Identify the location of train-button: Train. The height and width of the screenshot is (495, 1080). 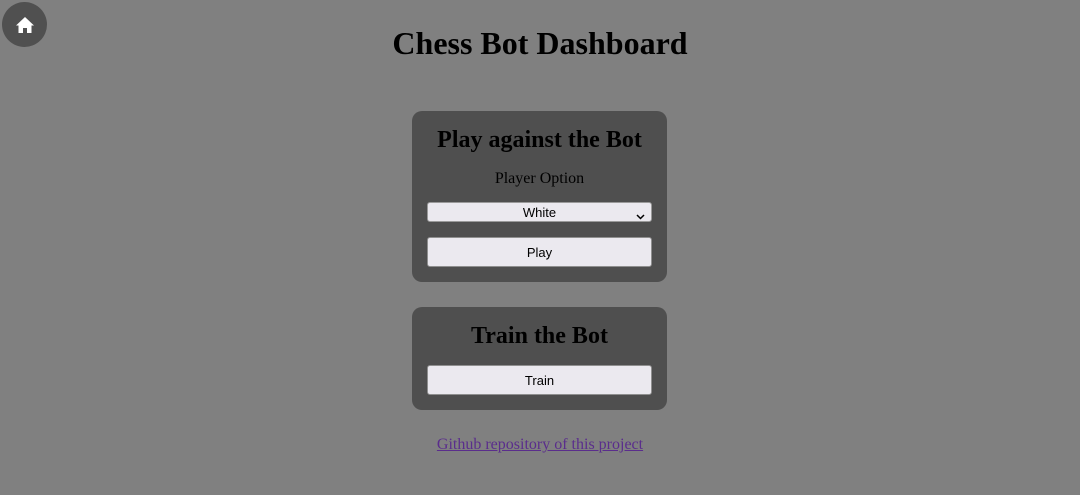
(539, 380).